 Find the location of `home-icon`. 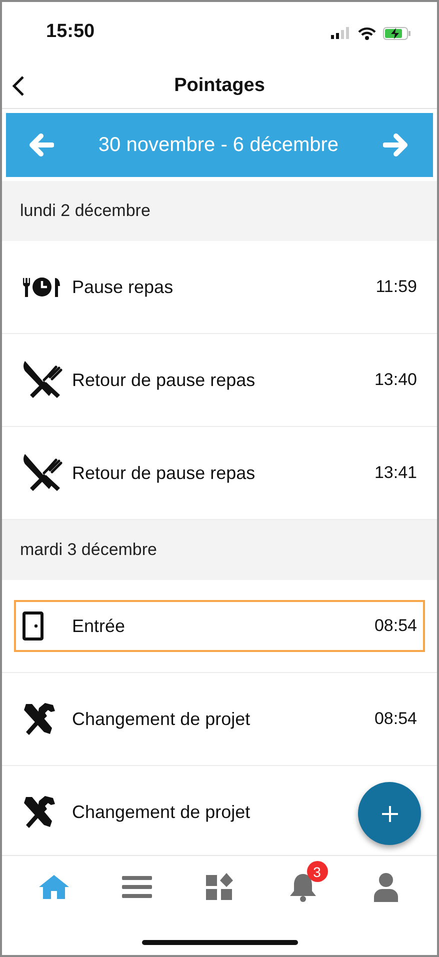

home-icon is located at coordinates (54, 887).